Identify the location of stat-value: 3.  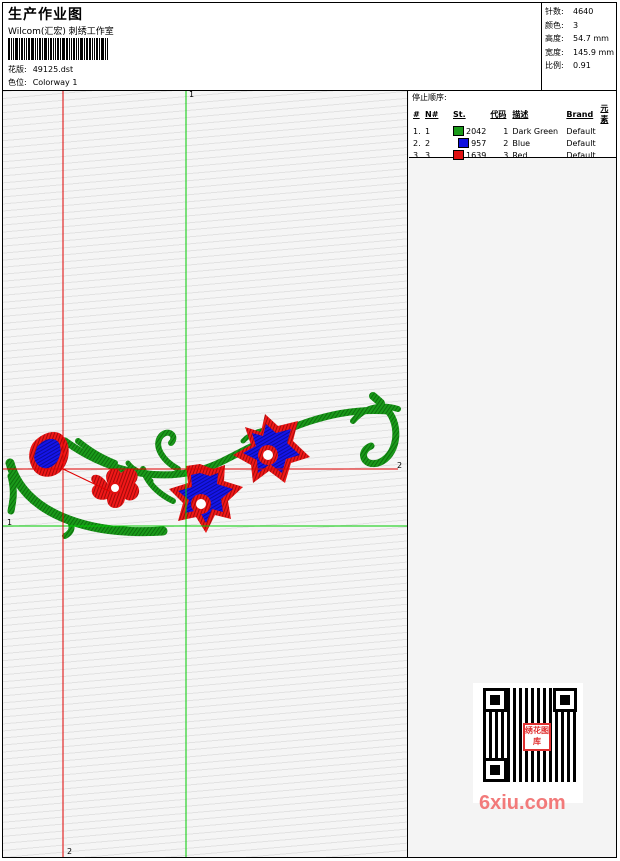
(576, 25).